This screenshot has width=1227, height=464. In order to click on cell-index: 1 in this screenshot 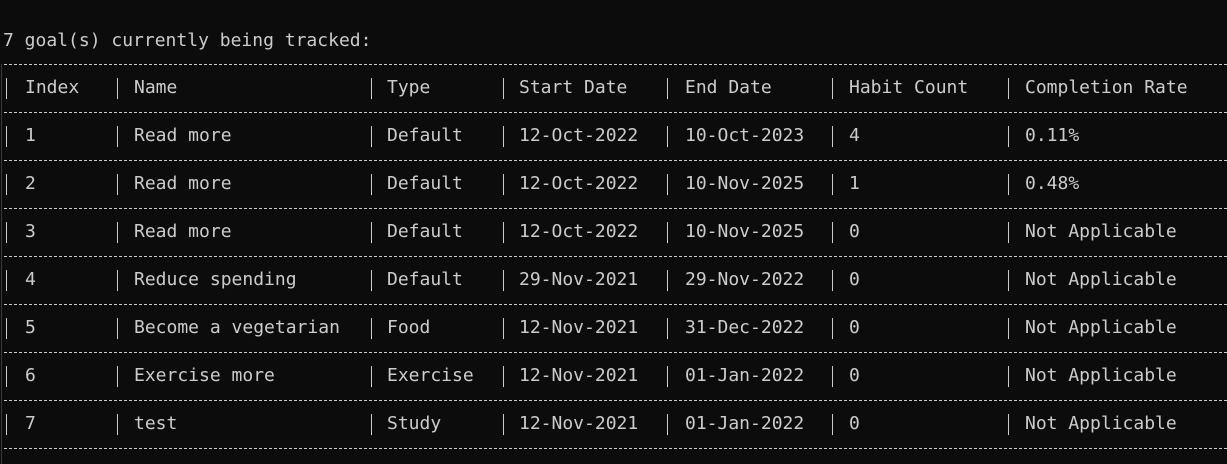, I will do `click(30, 135)`.